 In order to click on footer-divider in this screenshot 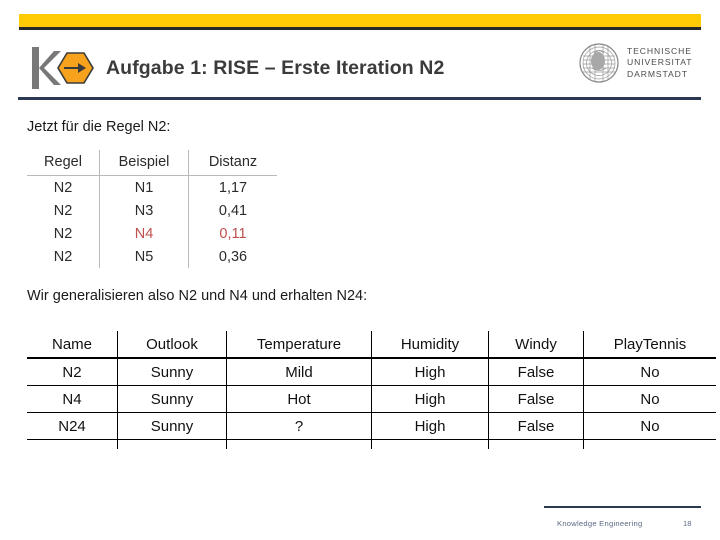, I will do `click(622, 507)`.